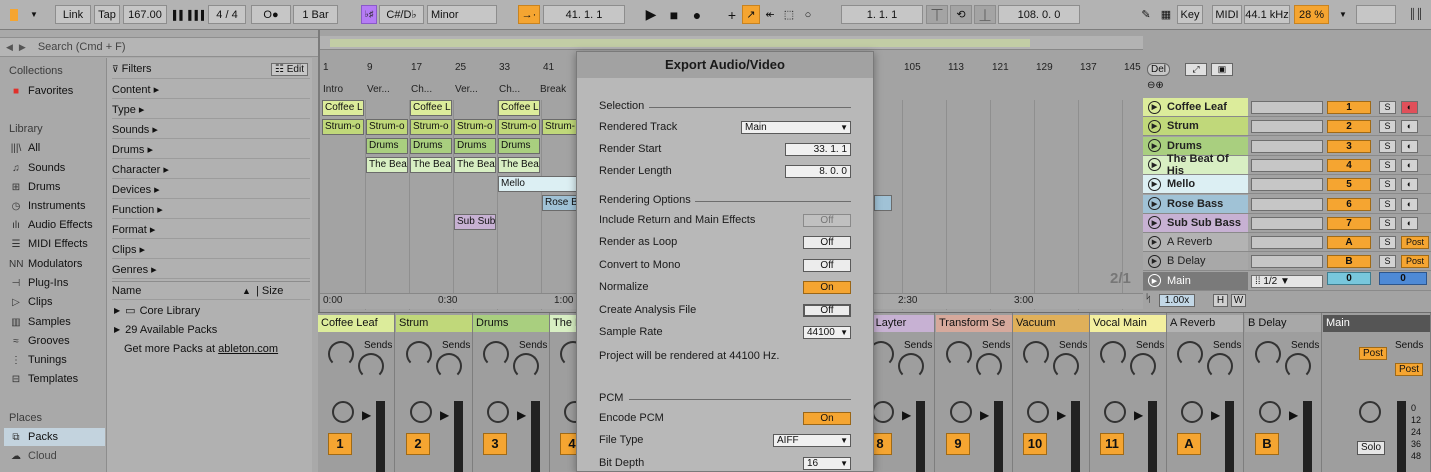  Describe the element at coordinates (333, 89) in the screenshot. I see `locator-intro: Intro` at that location.